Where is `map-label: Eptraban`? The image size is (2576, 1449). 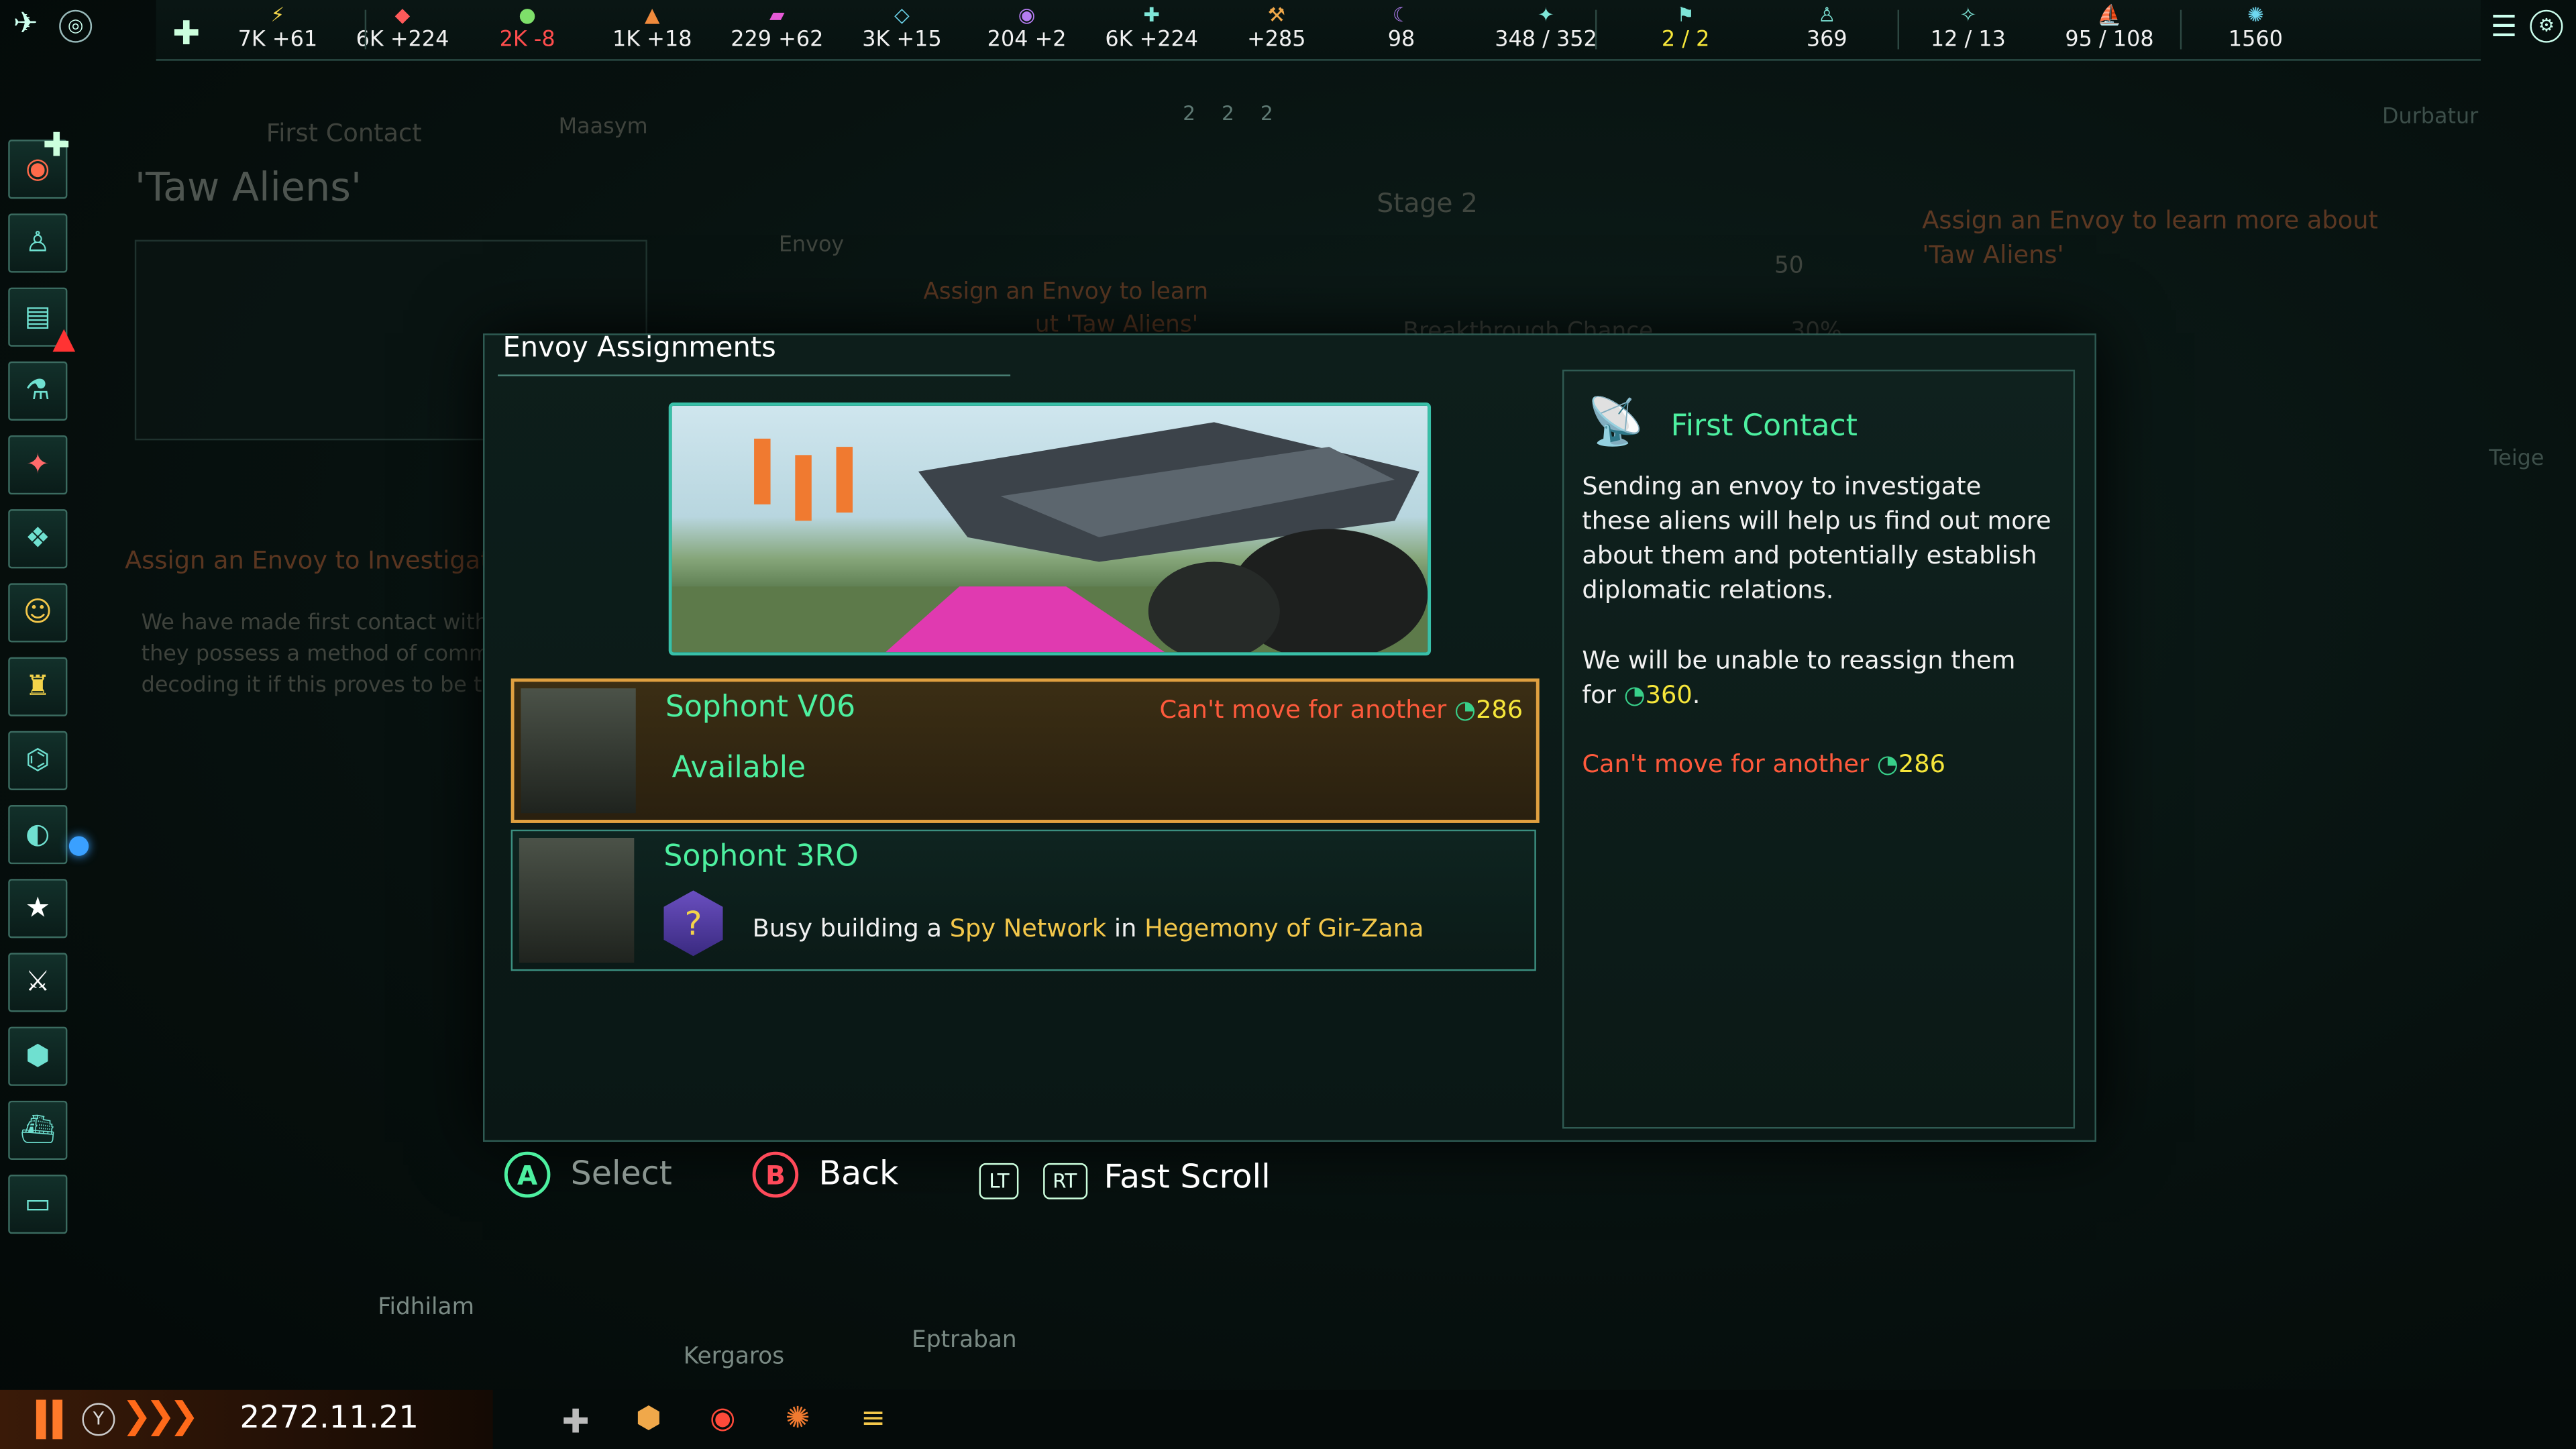 map-label: Eptraban is located at coordinates (964, 1340).